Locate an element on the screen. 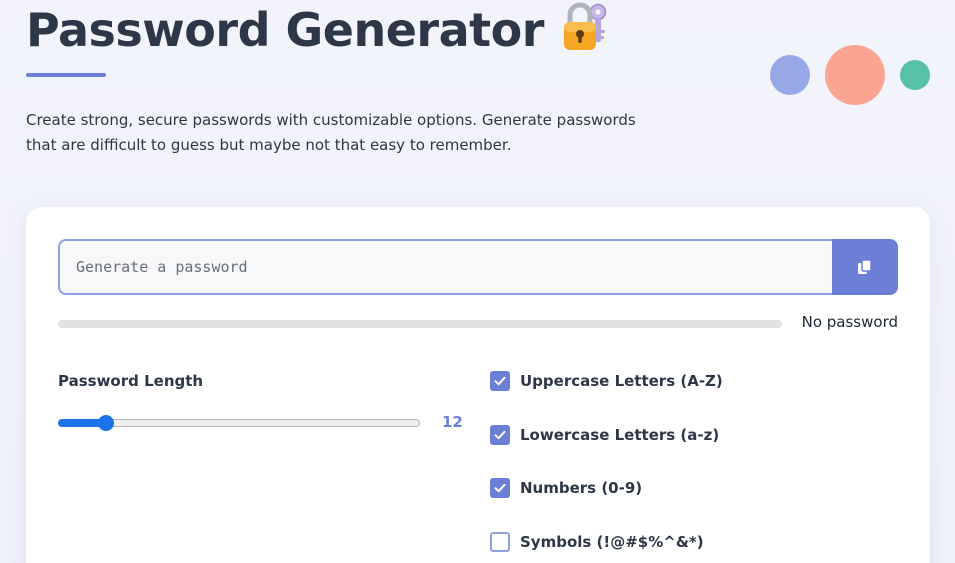 The width and height of the screenshot is (955, 563). option-label: Uppercase Letters (A-Z) is located at coordinates (621, 381).